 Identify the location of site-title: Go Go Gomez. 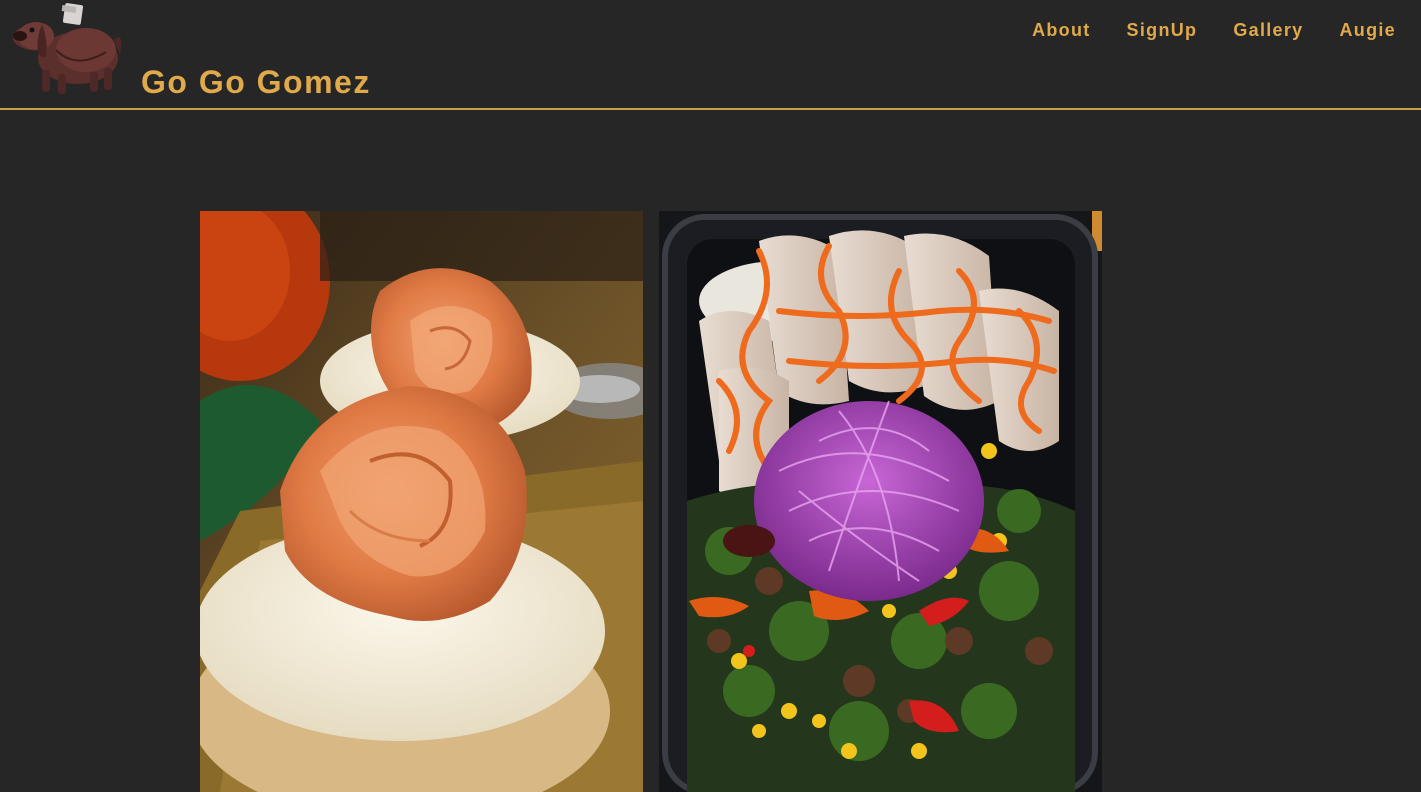
(256, 82).